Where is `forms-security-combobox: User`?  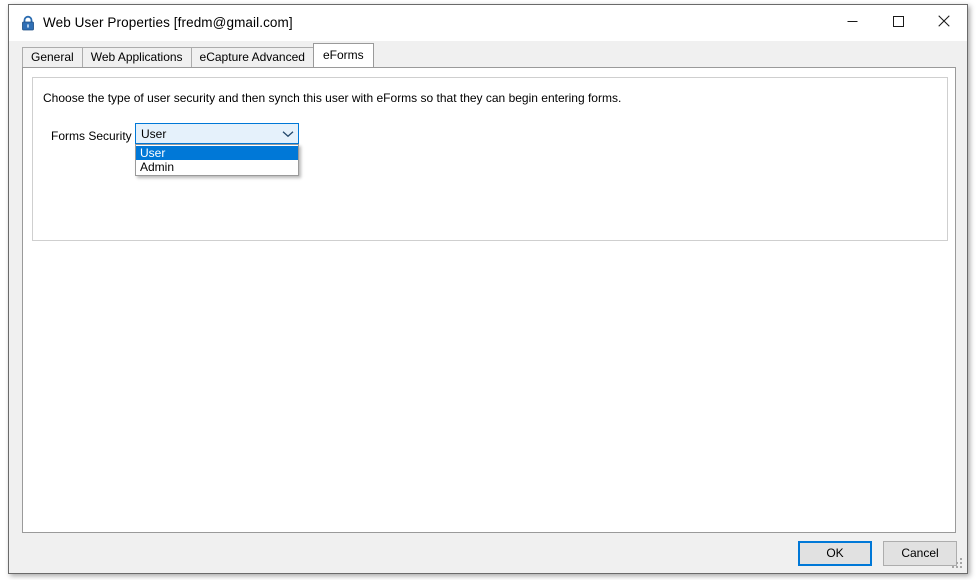 forms-security-combobox: User is located at coordinates (217, 133).